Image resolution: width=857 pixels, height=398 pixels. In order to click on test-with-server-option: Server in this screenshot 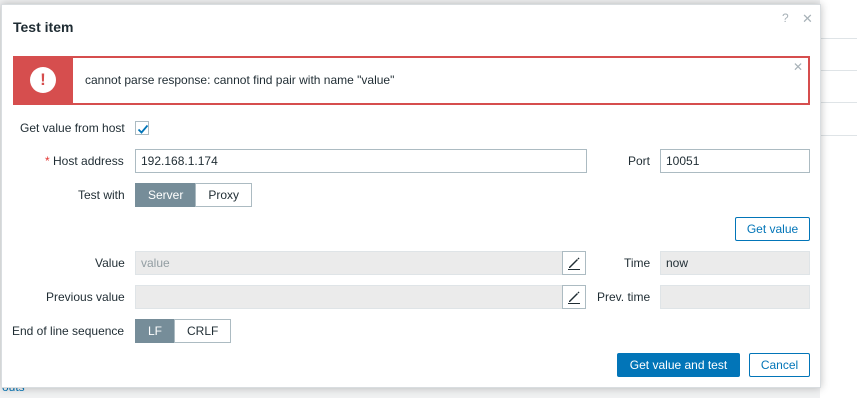, I will do `click(166, 195)`.